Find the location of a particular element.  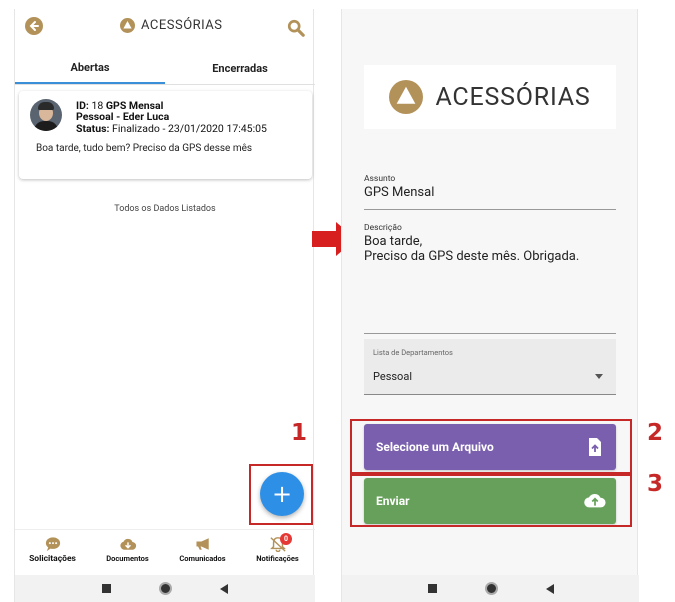

nav-item-solicitacoes: Solicitações is located at coordinates (52, 551).